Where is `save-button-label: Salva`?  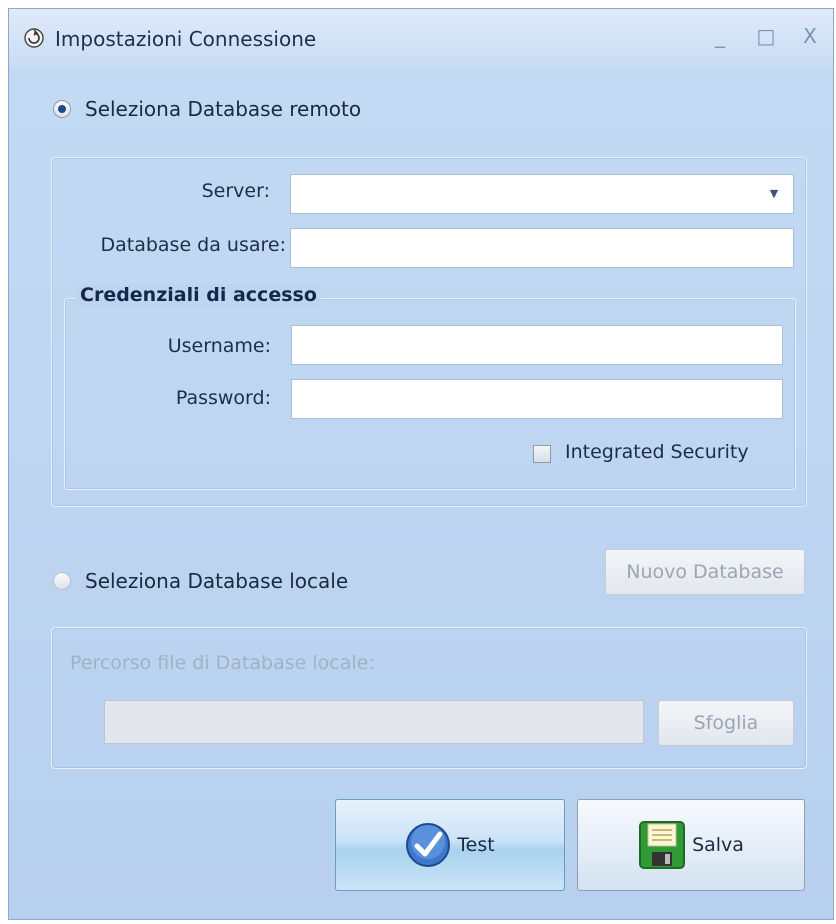 save-button-label: Salva is located at coordinates (718, 845).